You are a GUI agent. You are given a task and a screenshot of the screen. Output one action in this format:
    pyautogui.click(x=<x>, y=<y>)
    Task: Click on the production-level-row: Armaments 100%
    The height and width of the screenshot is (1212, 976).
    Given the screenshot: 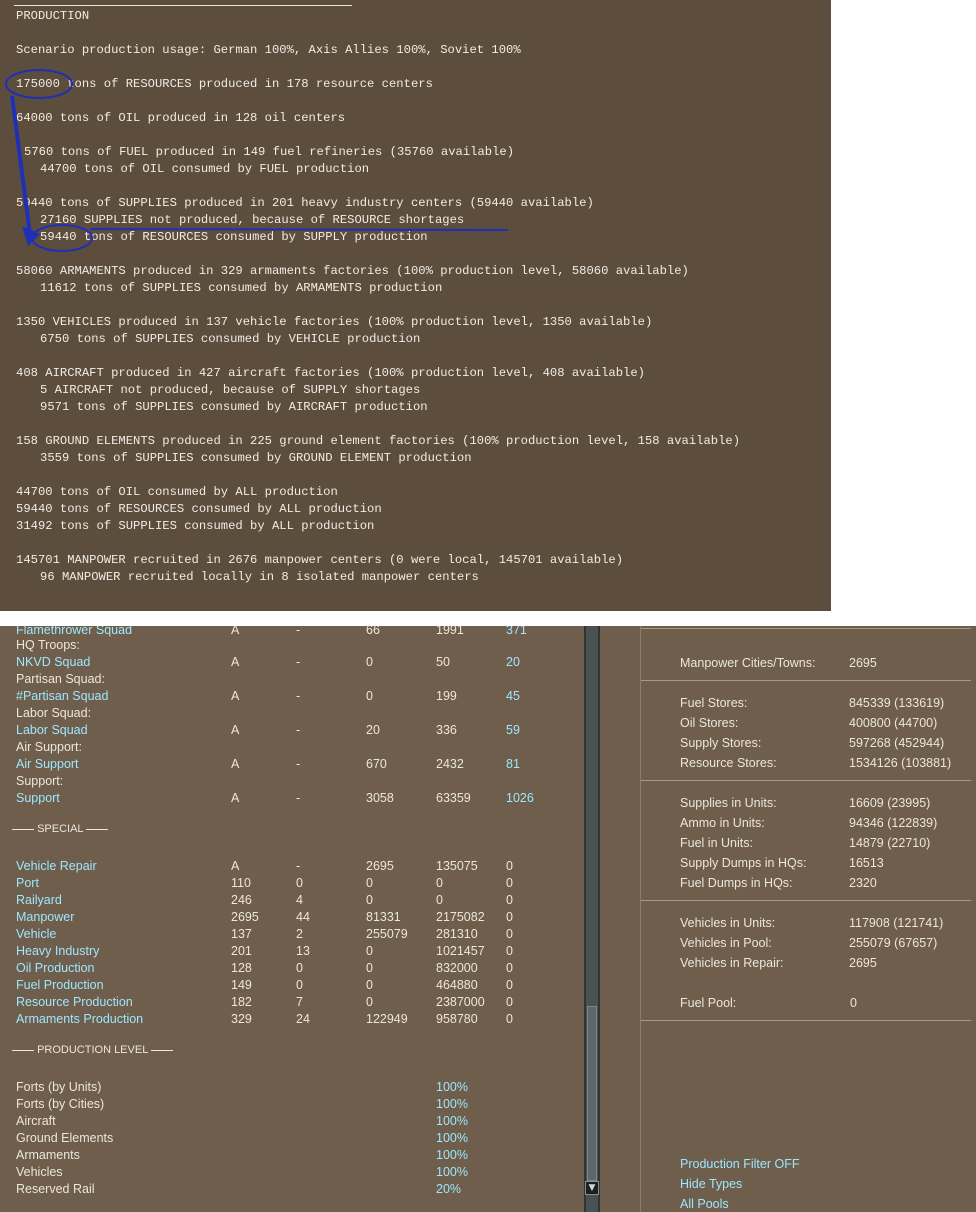 What is the action you would take?
    pyautogui.click(x=292, y=1155)
    